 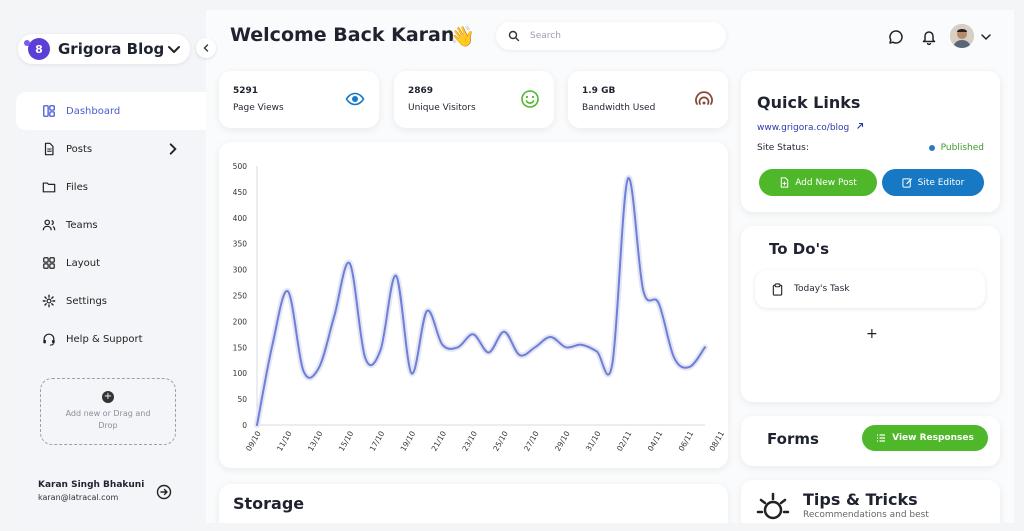 I want to click on x-tick-label: 09/10, so click(x=253, y=440).